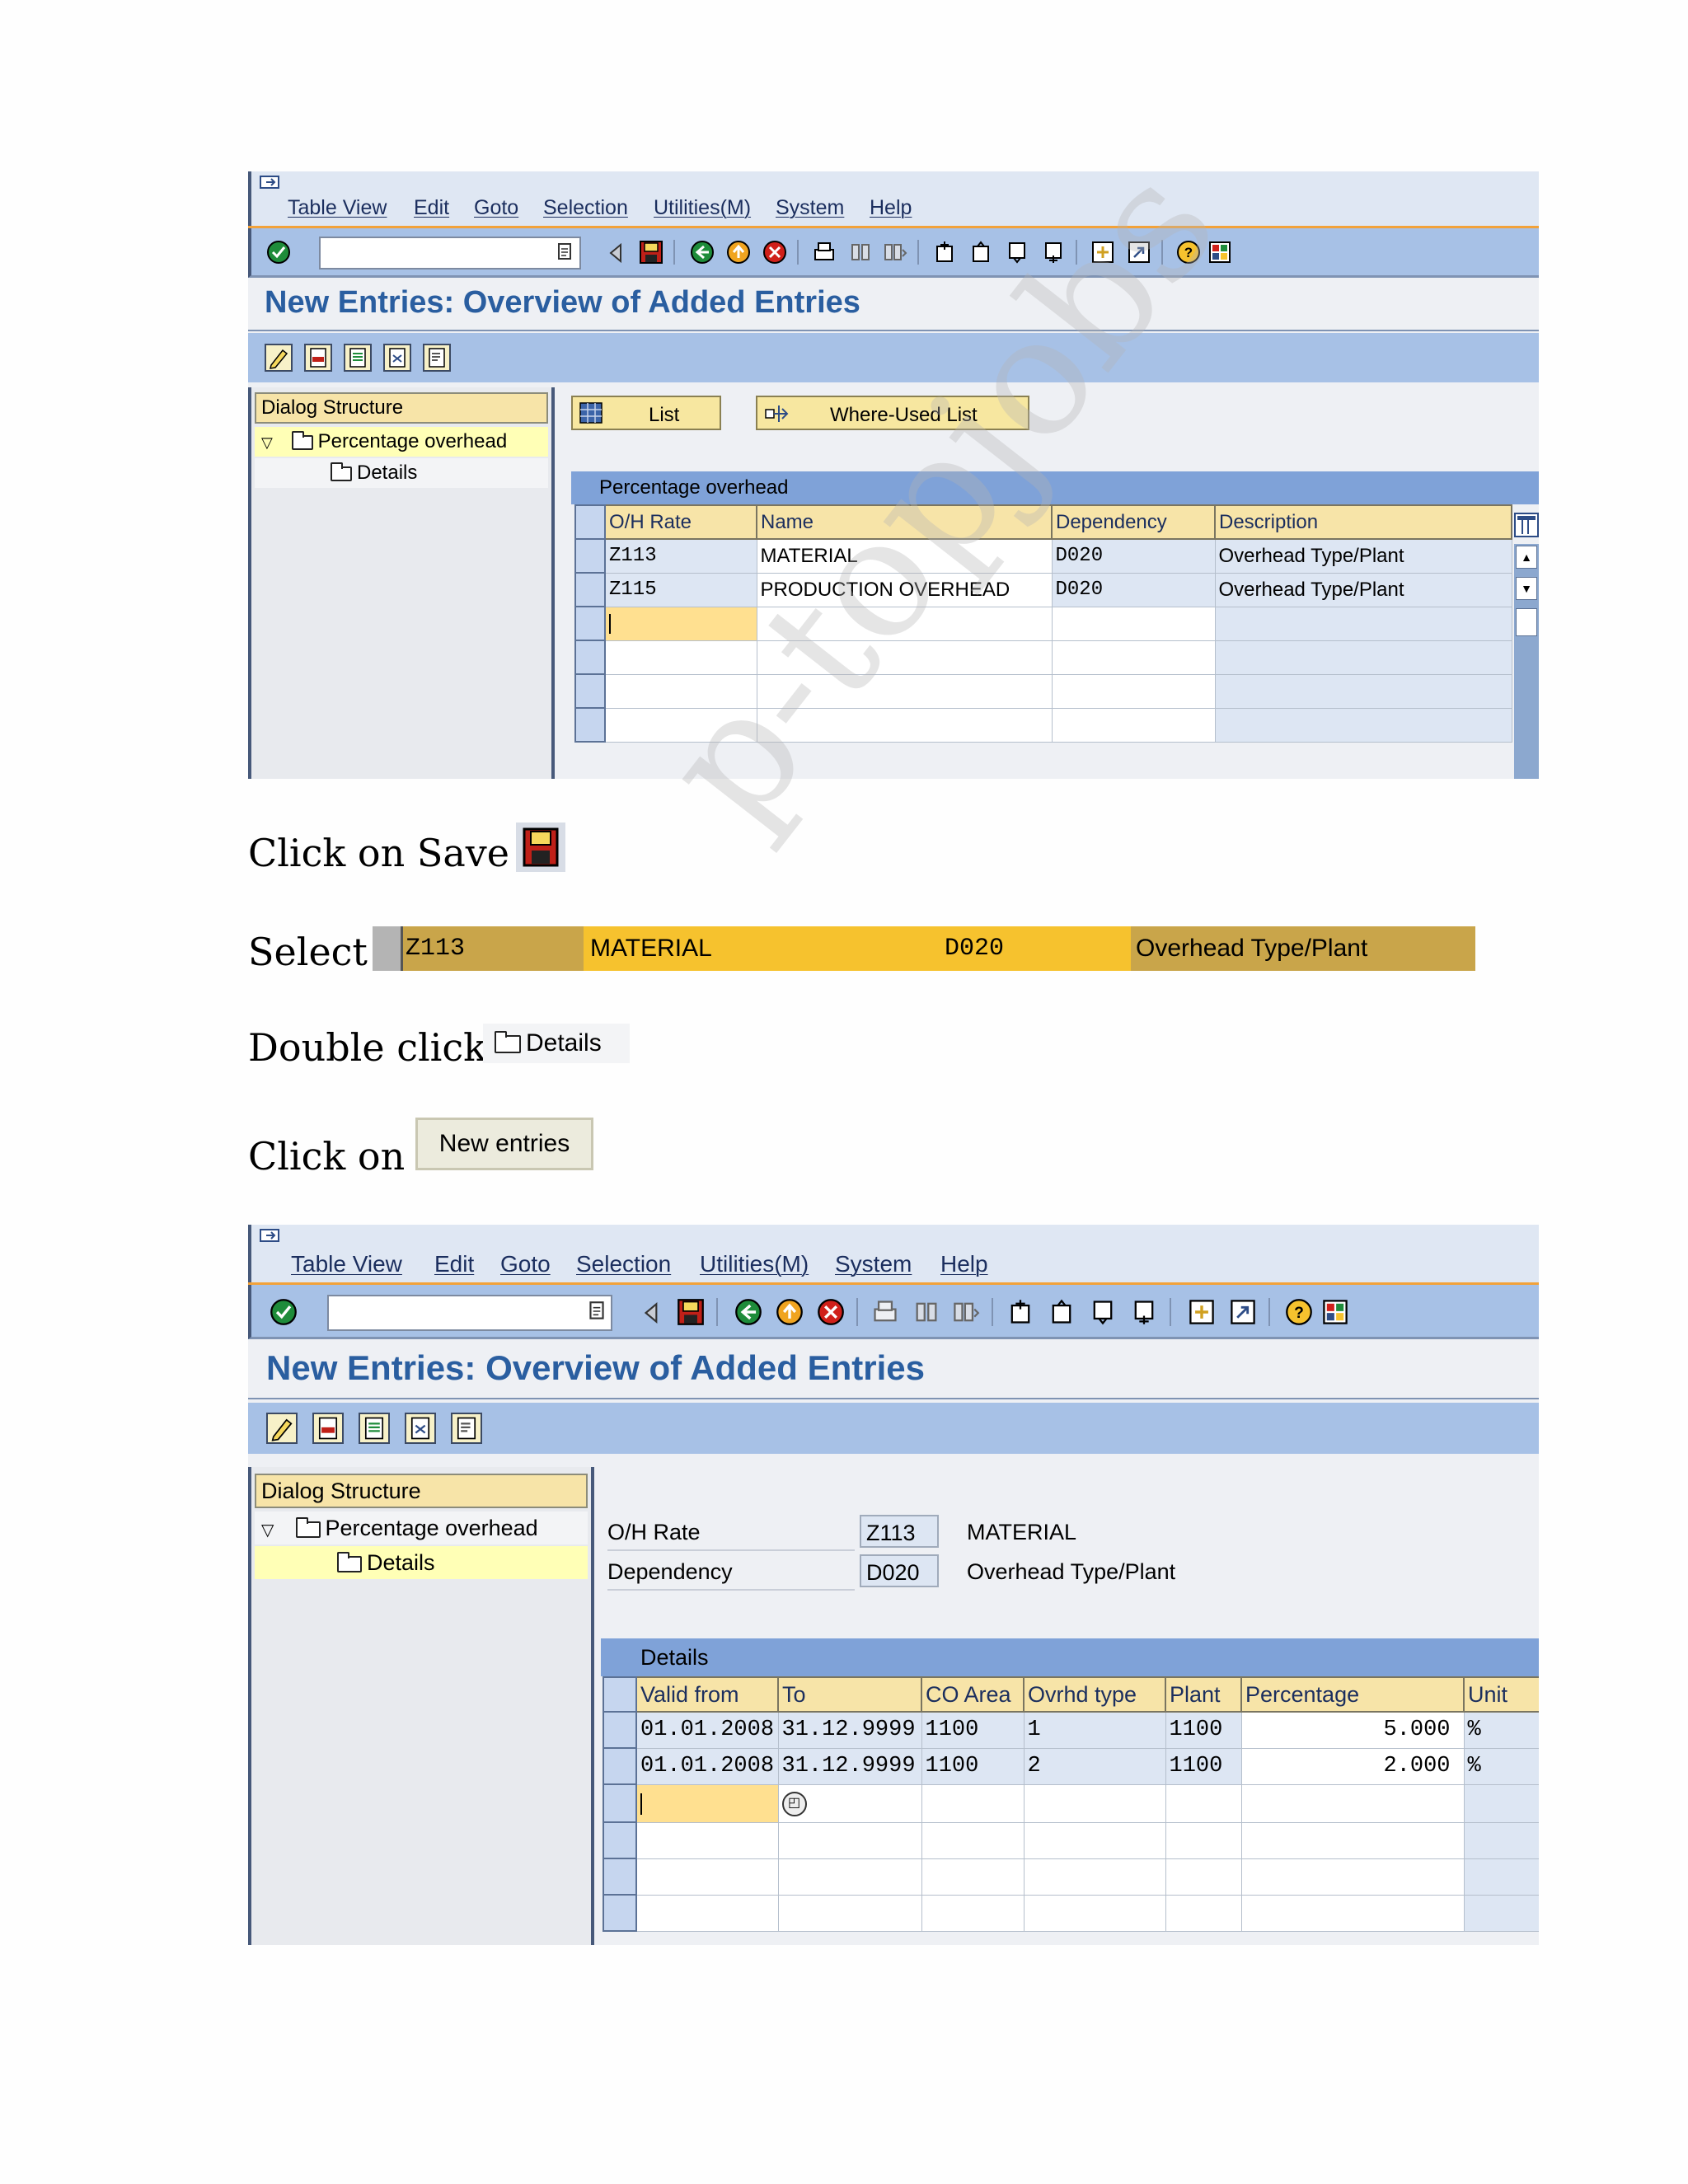 This screenshot has width=1688, height=2184. What do you see at coordinates (707, 1694) in the screenshot?
I see `column-header: Valid from` at bounding box center [707, 1694].